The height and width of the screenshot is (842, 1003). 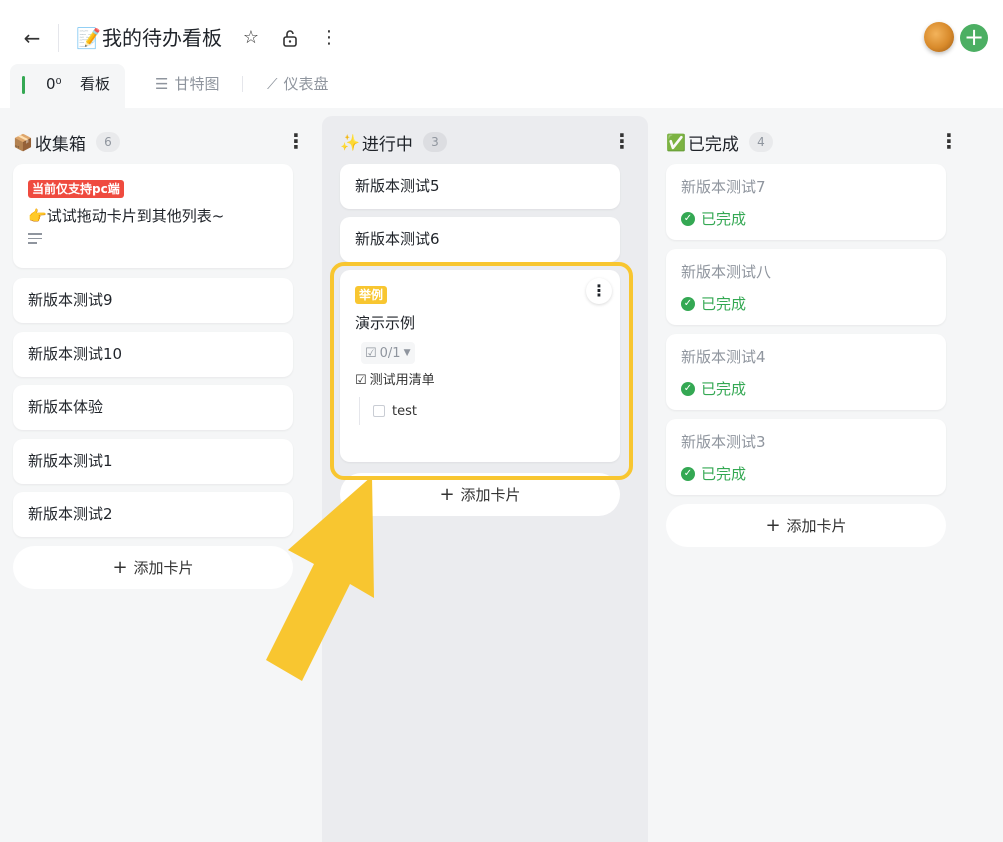 I want to click on tab-label: 看板, so click(x=95, y=84).